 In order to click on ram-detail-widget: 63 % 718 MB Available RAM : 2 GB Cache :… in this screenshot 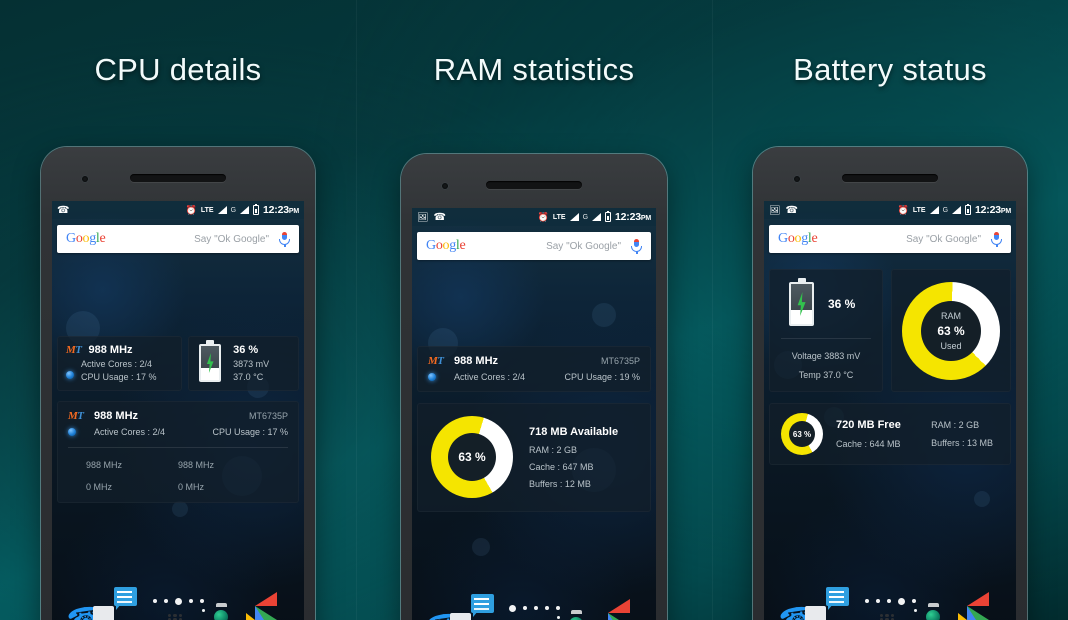, I will do `click(534, 457)`.